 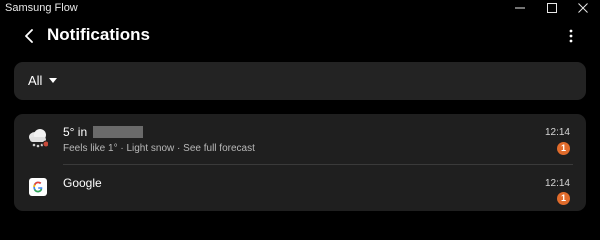 What do you see at coordinates (300, 8) in the screenshot?
I see `title-bar: Samsung Flow` at bounding box center [300, 8].